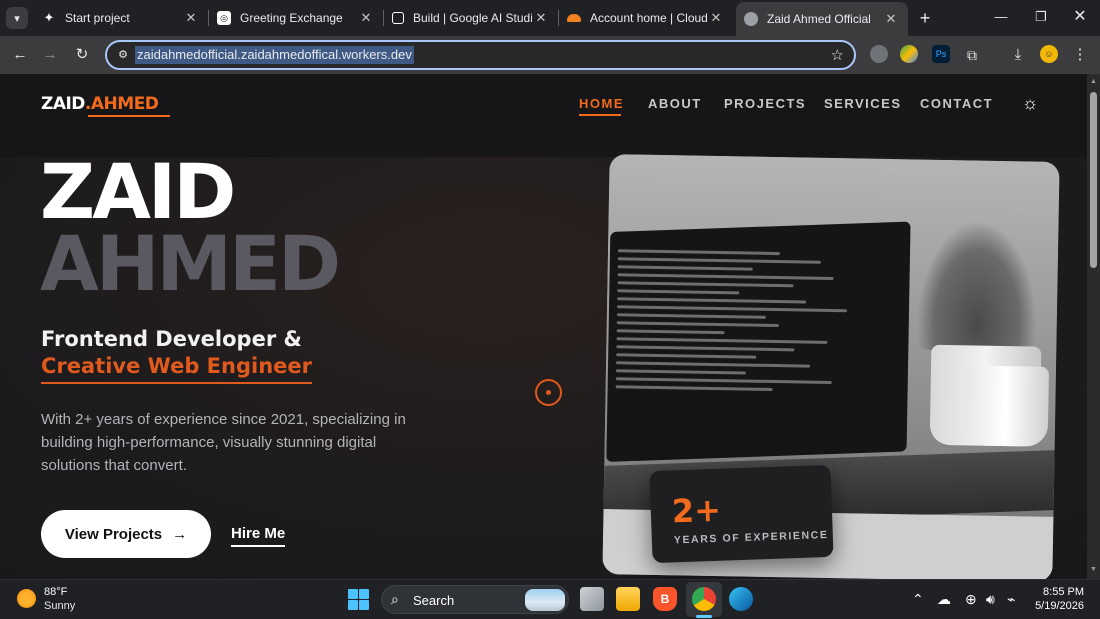  I want to click on tab-cloudflare: Account home | Cloudfla ✕, so click(646, 18).